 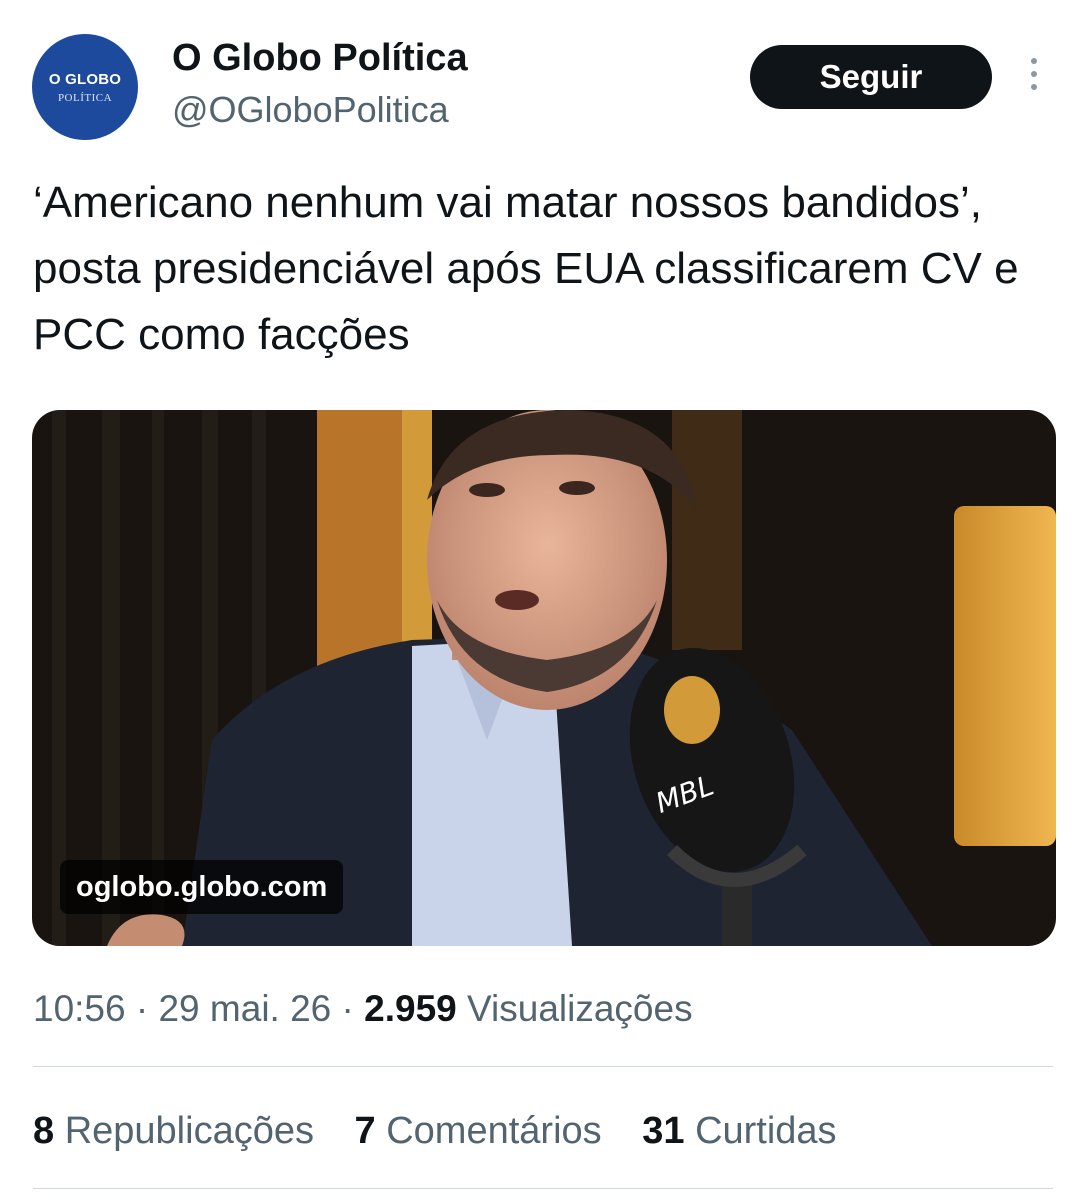 What do you see at coordinates (871, 77) in the screenshot?
I see `follow-button: Seguir` at bounding box center [871, 77].